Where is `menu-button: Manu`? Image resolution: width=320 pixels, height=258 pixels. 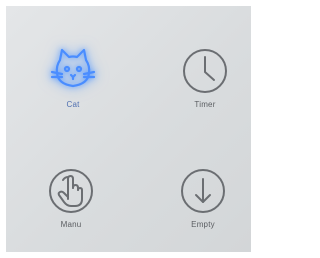
menu-button: Manu is located at coordinates (71, 206).